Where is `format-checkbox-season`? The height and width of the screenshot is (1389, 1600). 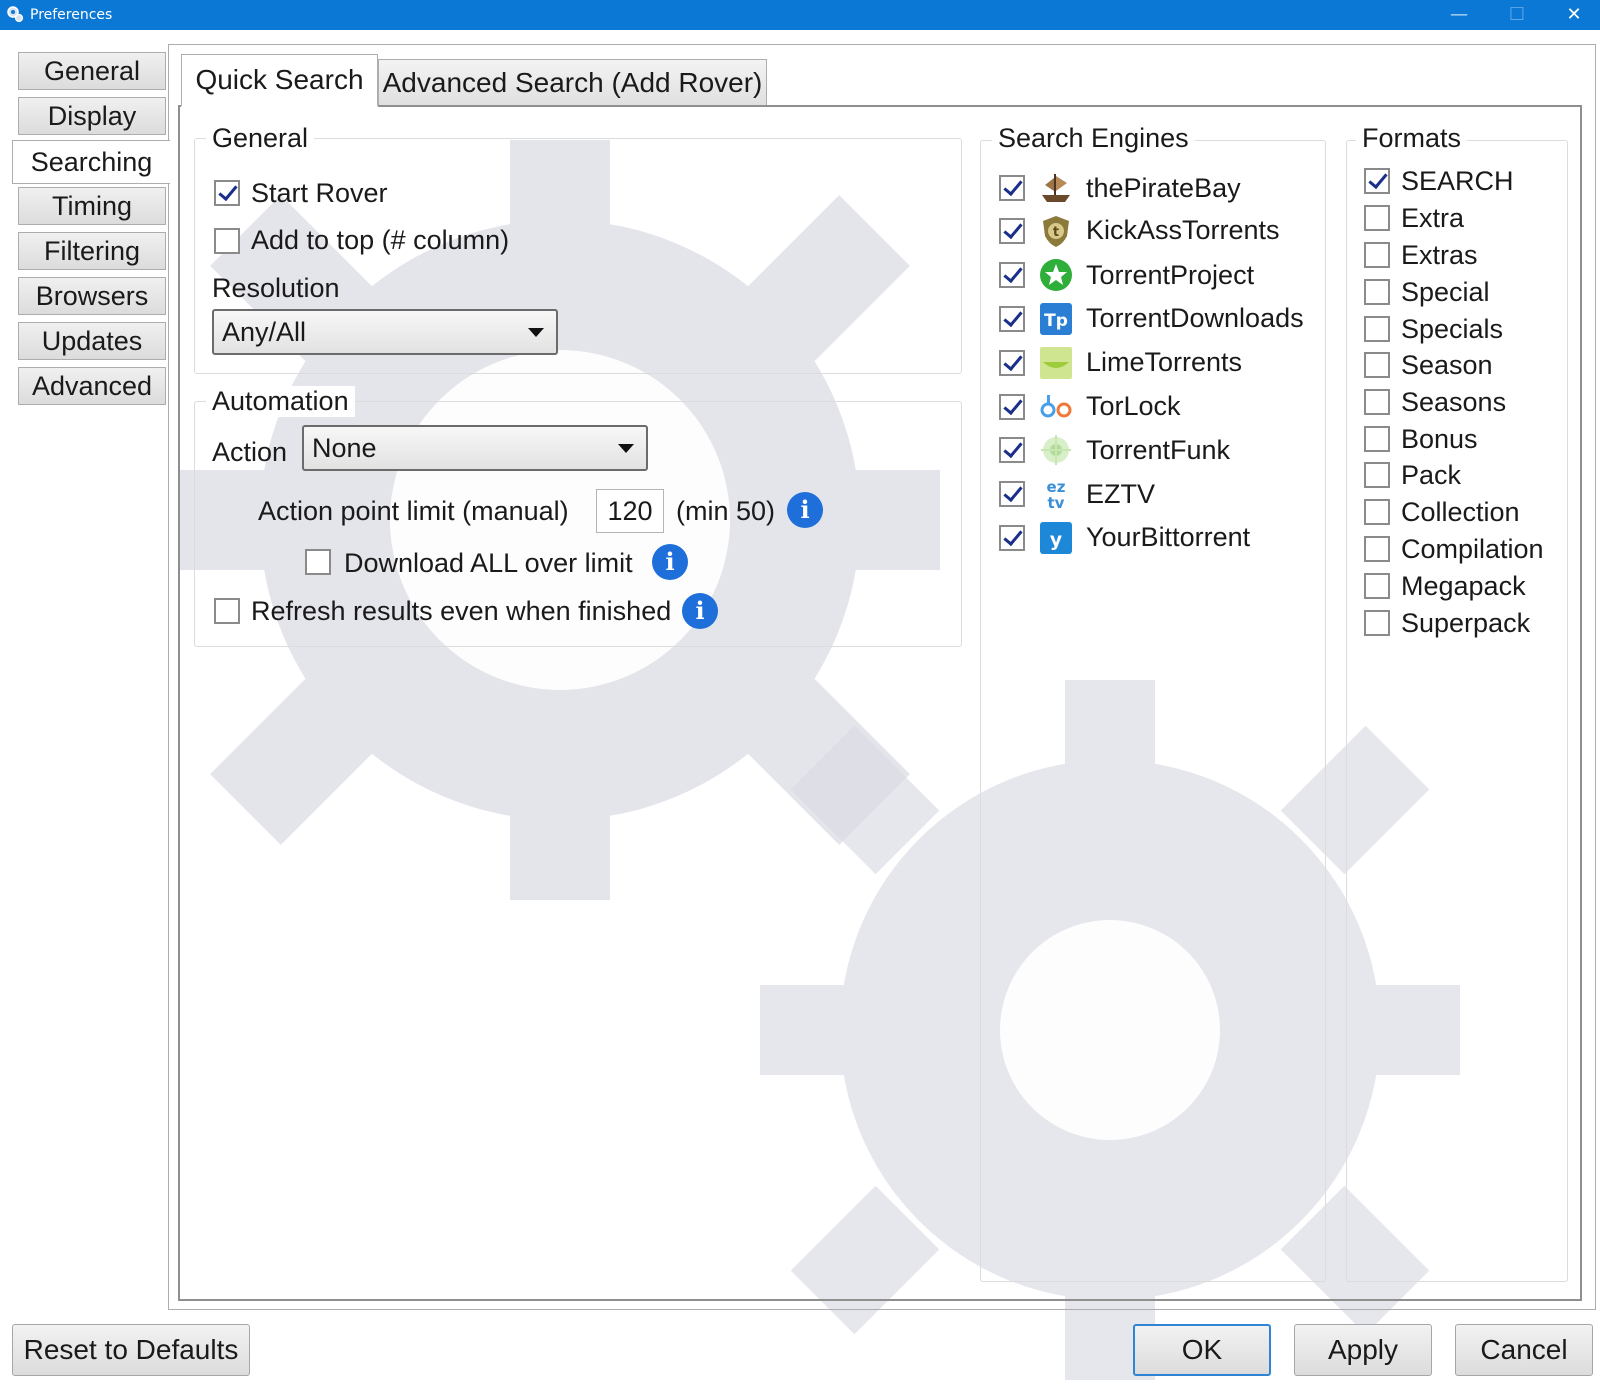
format-checkbox-season is located at coordinates (1377, 365).